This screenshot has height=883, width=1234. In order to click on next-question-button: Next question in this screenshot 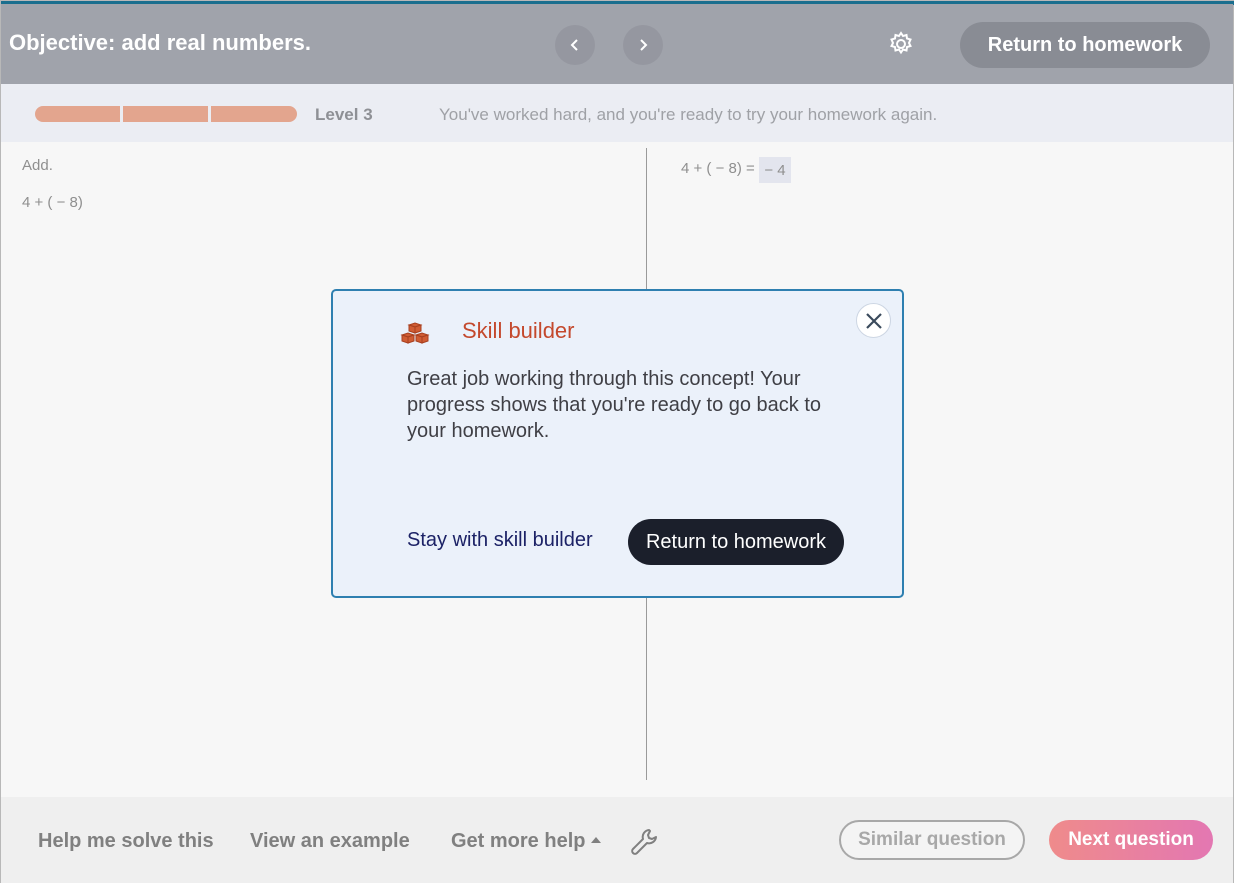, I will do `click(1131, 840)`.